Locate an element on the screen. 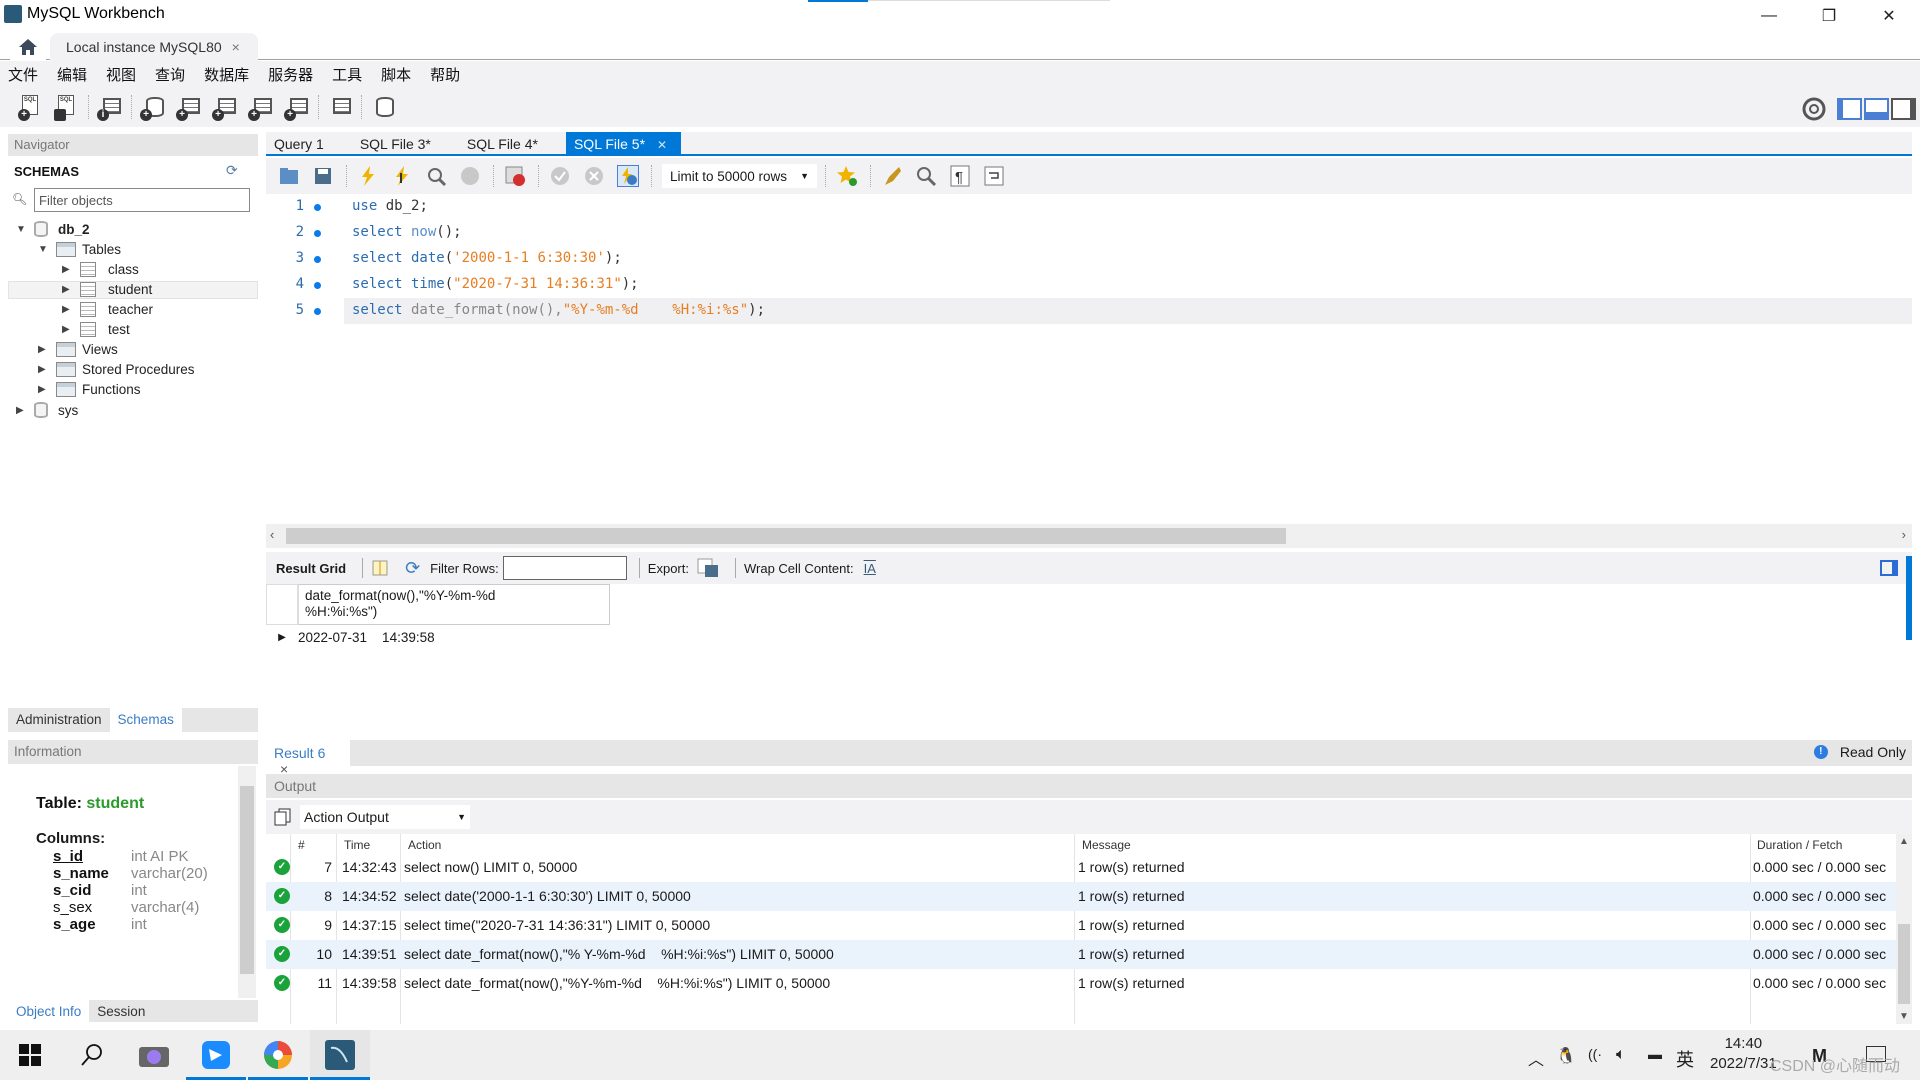  scroll-left-arrow-icon: ‹ is located at coordinates (272, 534).